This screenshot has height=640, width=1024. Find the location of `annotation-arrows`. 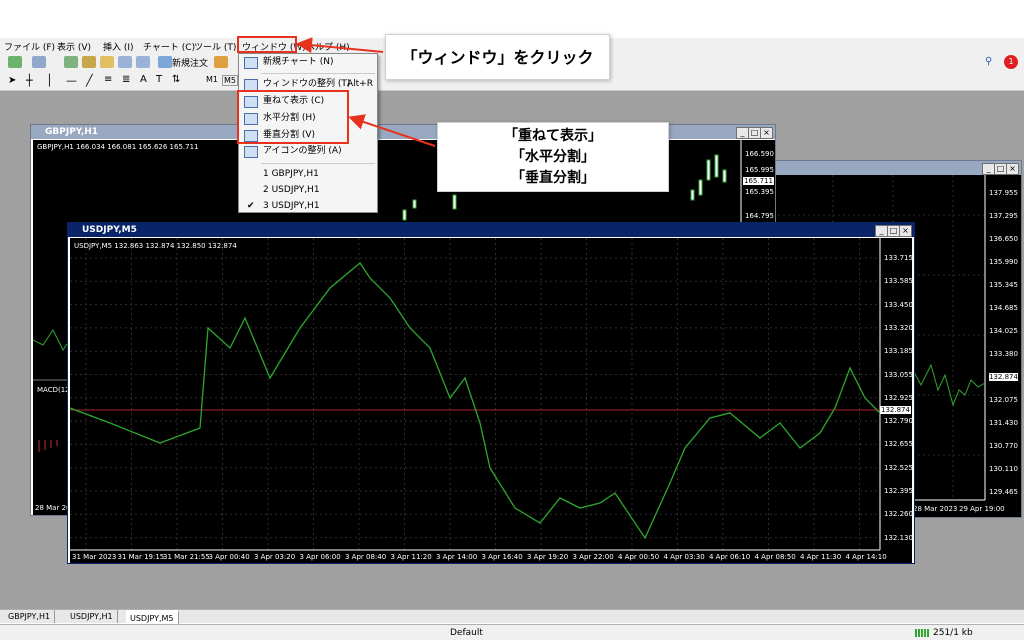

annotation-arrows is located at coordinates (366, 92).